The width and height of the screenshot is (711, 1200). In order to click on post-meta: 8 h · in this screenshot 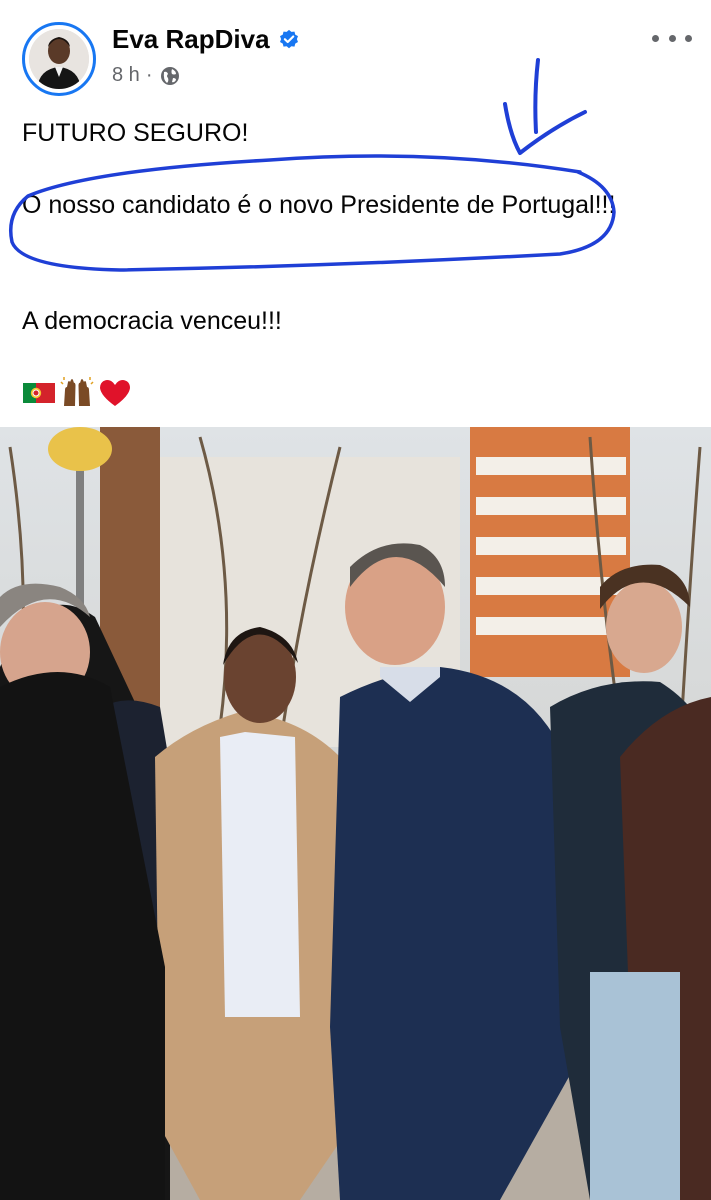, I will do `click(146, 75)`.